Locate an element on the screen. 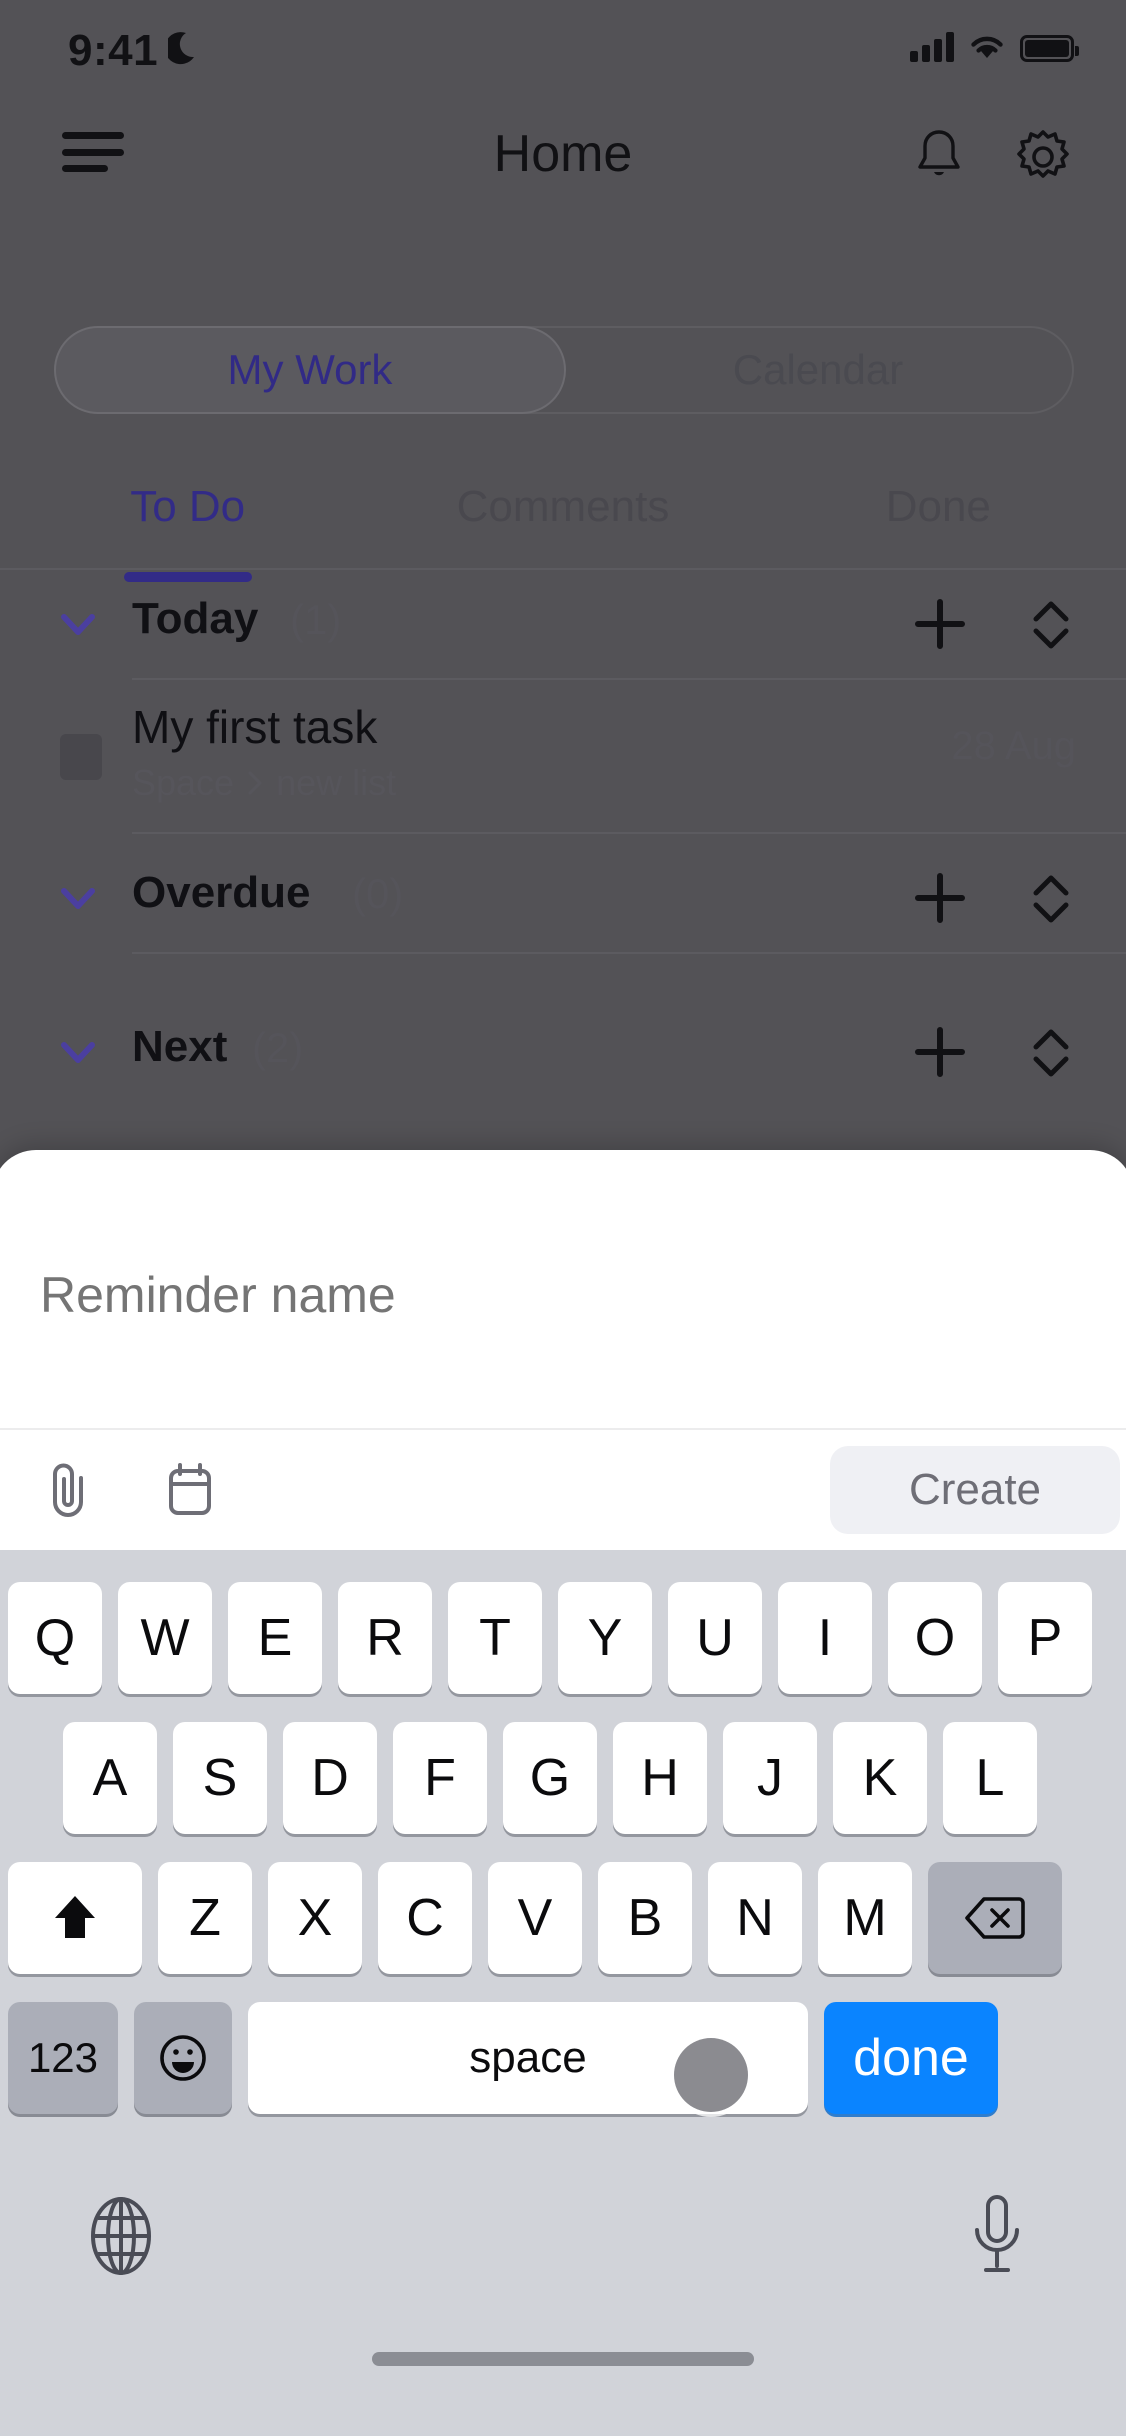  key-k: K is located at coordinates (880, 1778).